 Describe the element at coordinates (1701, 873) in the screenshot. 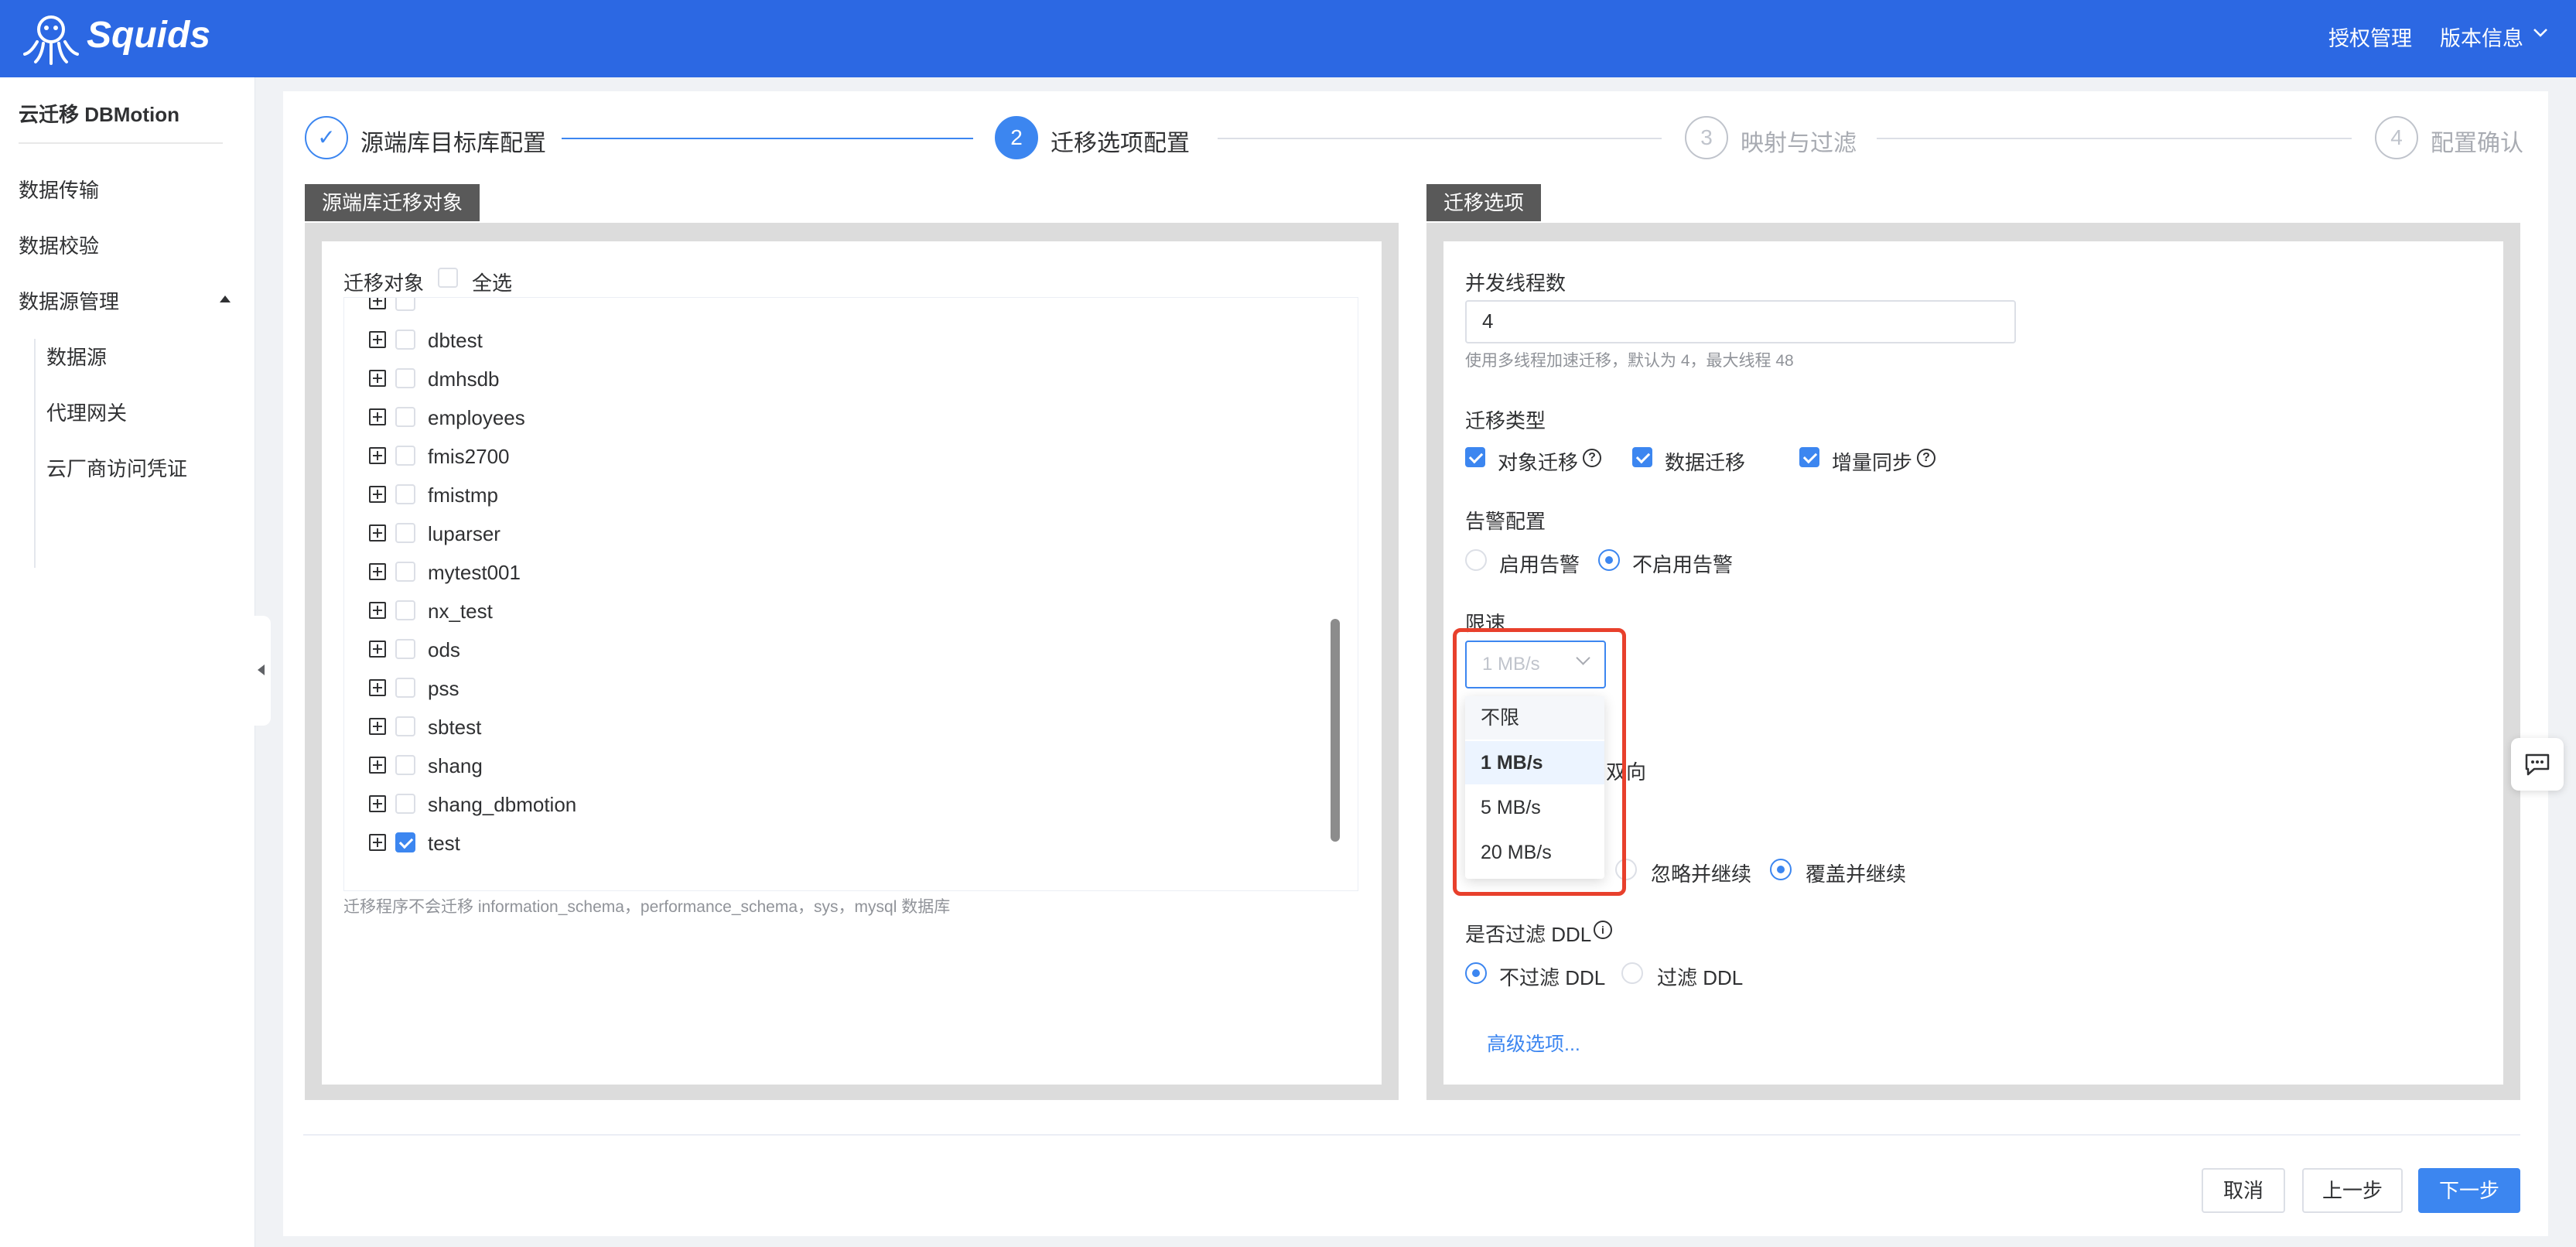

I see `ignore-continue-label: 忽略并继续` at that location.